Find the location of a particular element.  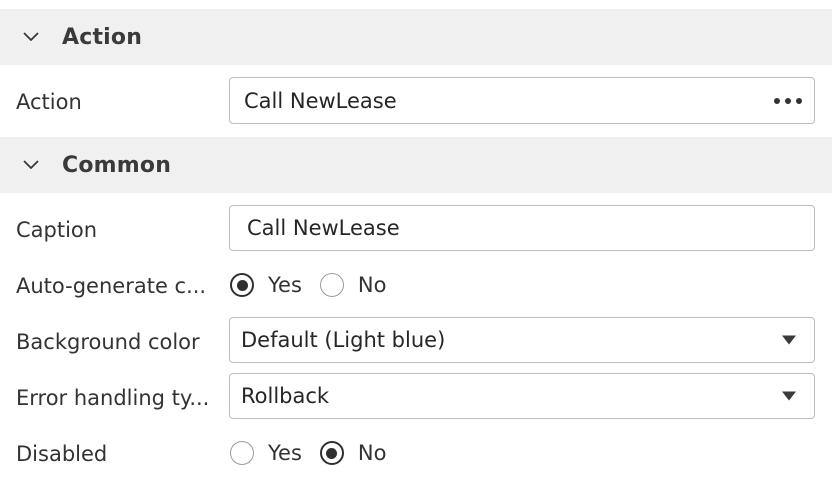

caption-label: Caption is located at coordinates (57, 230).